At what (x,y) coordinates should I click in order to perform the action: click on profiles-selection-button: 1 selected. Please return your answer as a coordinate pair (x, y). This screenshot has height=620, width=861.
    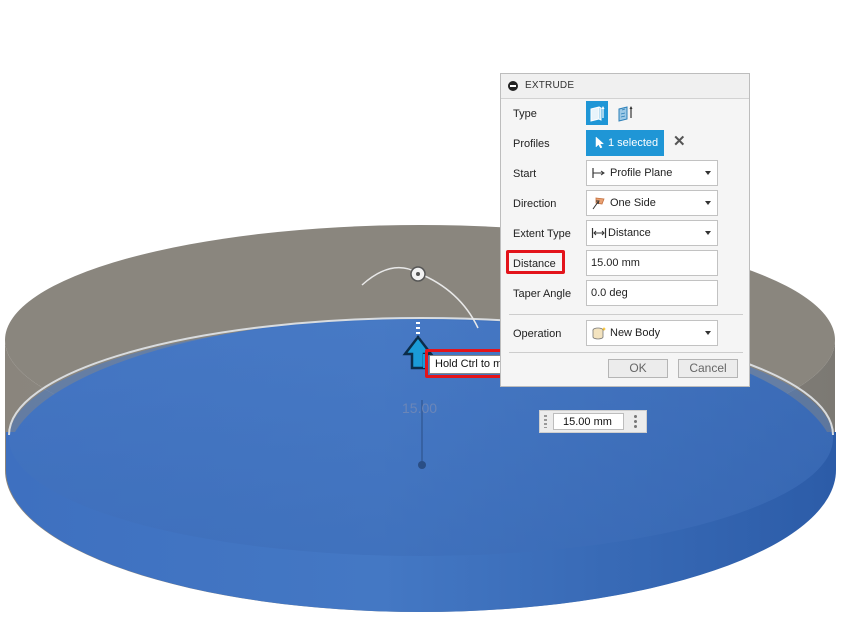
    Looking at the image, I should click on (625, 143).